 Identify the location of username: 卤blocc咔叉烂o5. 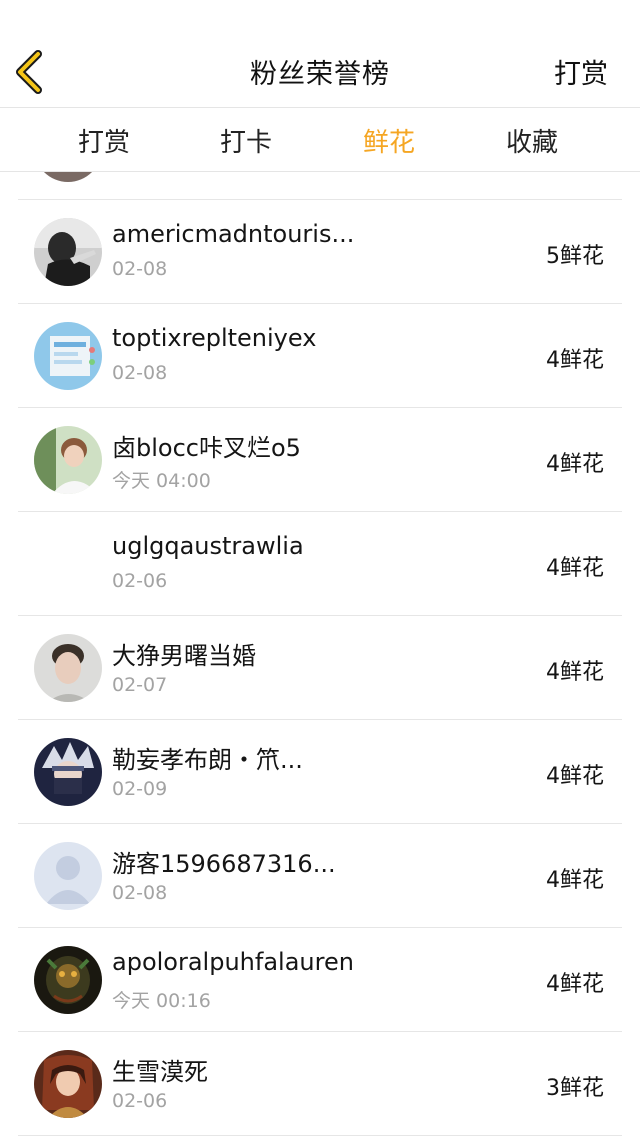
(206, 448).